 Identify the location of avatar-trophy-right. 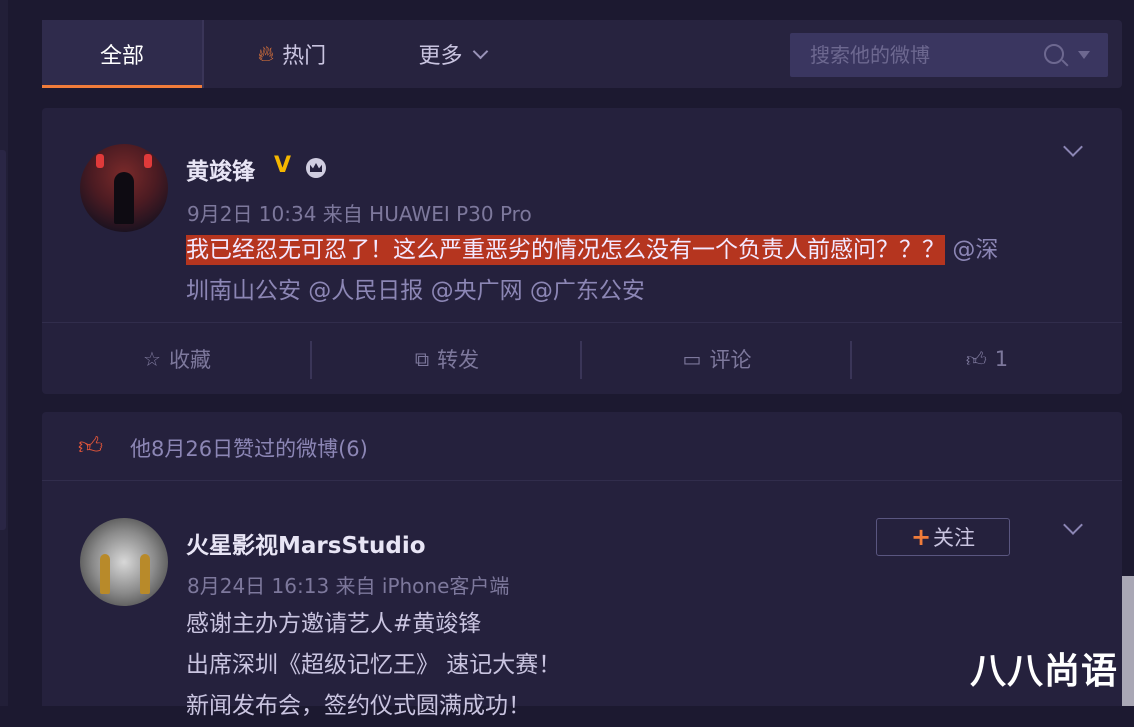
(145, 574).